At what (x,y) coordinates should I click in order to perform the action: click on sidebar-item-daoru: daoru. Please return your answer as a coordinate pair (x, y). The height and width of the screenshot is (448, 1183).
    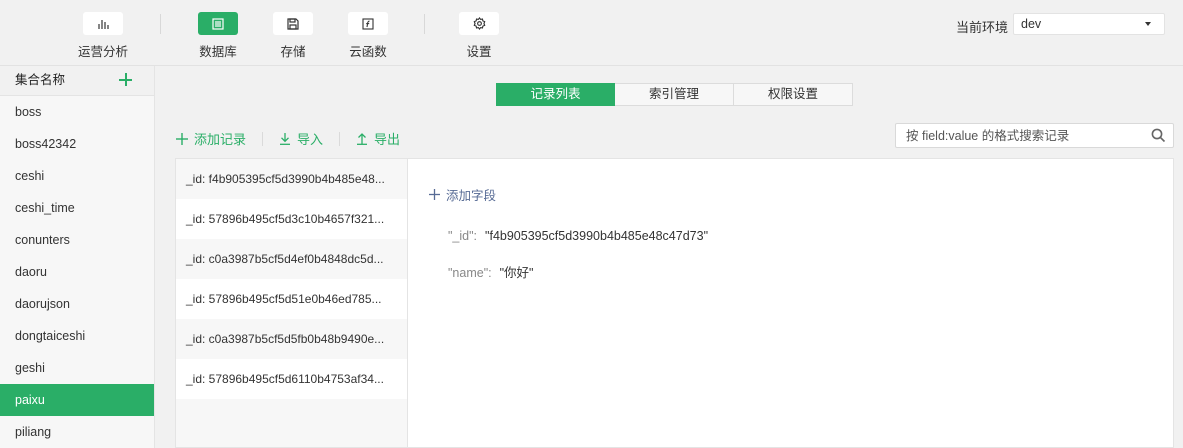
    Looking at the image, I should click on (77, 272).